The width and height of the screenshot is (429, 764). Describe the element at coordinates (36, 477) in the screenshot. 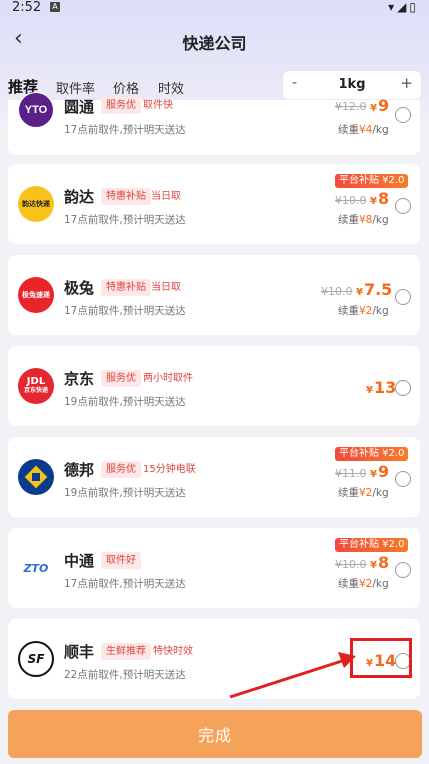

I see `debang-logo-icon` at that location.